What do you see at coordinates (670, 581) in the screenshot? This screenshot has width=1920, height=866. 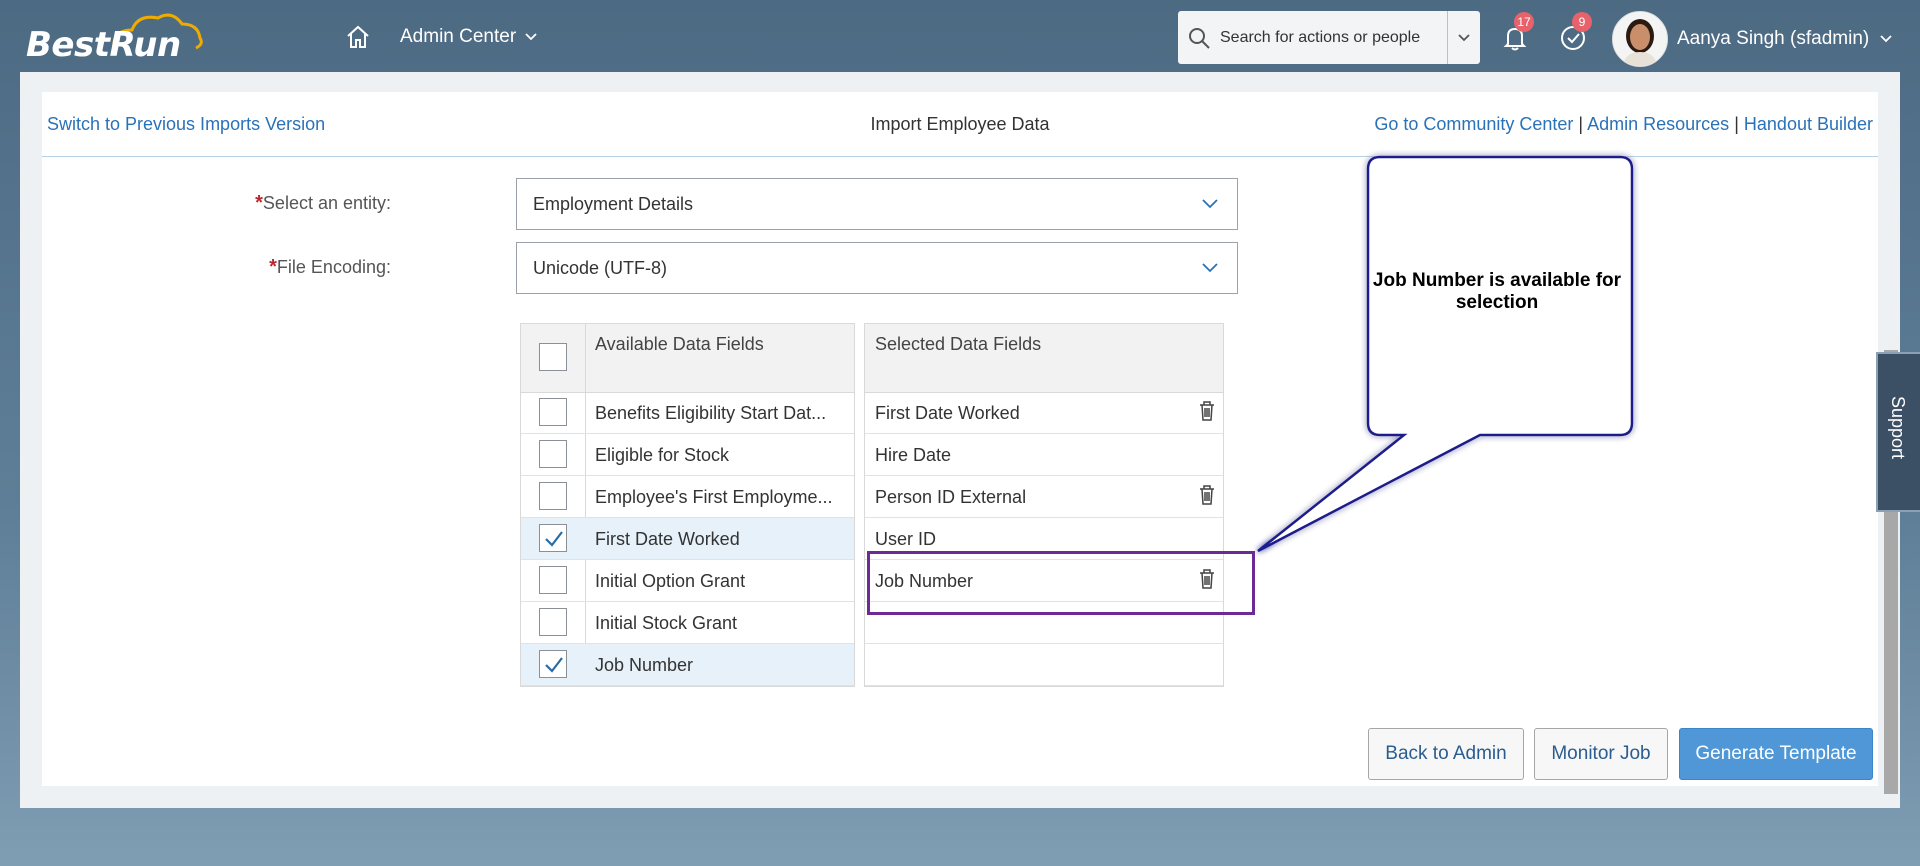 I see `field-label: Initial Option Grant` at bounding box center [670, 581].